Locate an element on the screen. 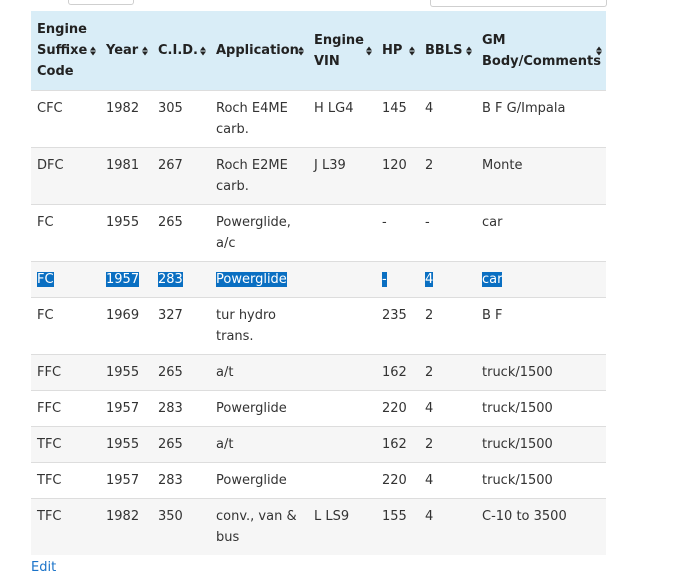 Image resolution: width=674 pixels, height=575 pixels. selected-text: FC is located at coordinates (45, 279).